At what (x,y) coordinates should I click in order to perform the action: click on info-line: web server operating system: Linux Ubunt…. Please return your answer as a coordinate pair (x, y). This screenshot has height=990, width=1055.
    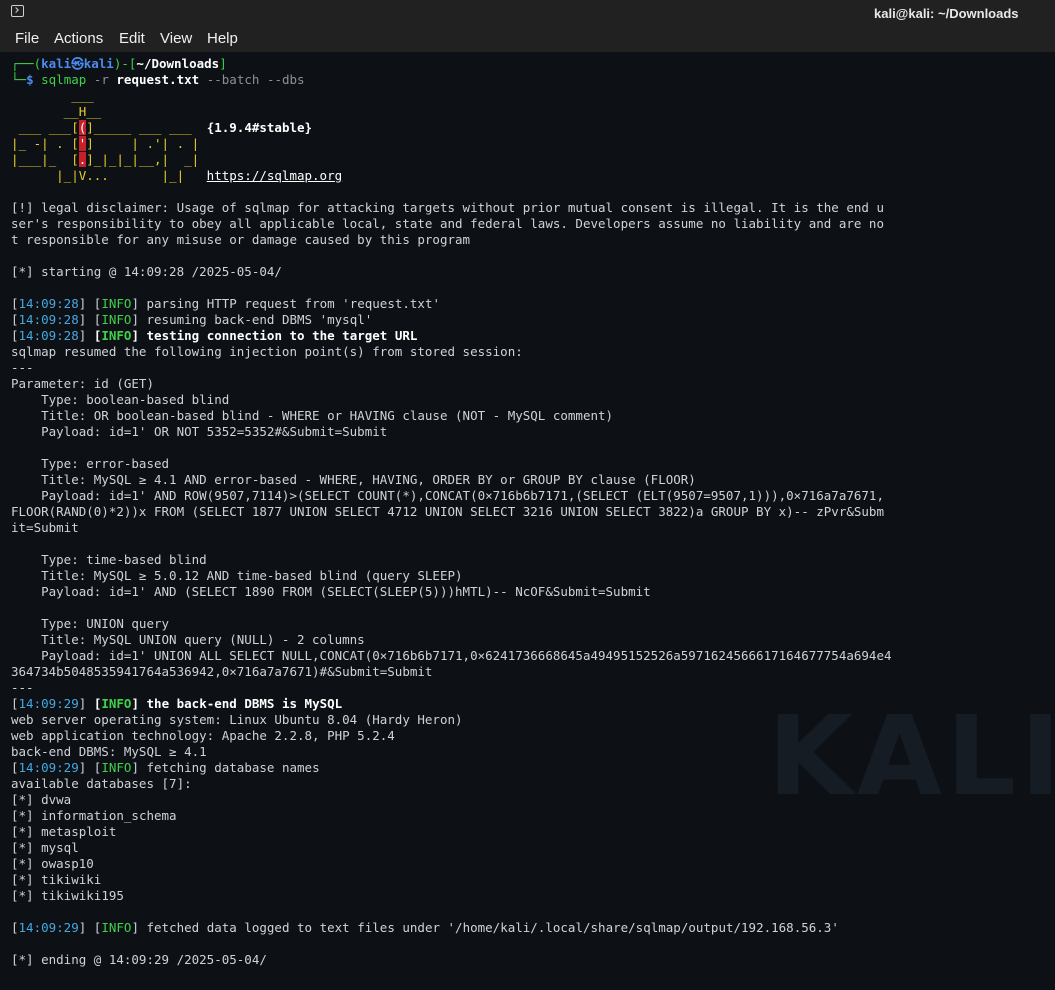
    Looking at the image, I should click on (237, 719).